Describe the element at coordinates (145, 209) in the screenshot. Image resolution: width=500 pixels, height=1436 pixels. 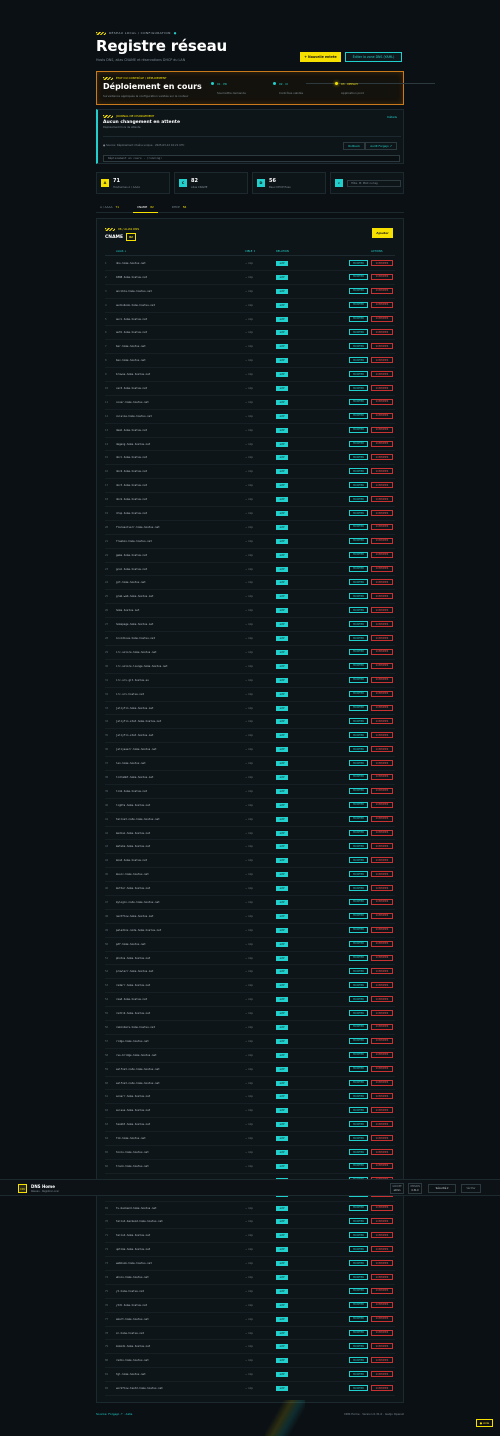
I see `tab-cname: CNAME 82` at that location.